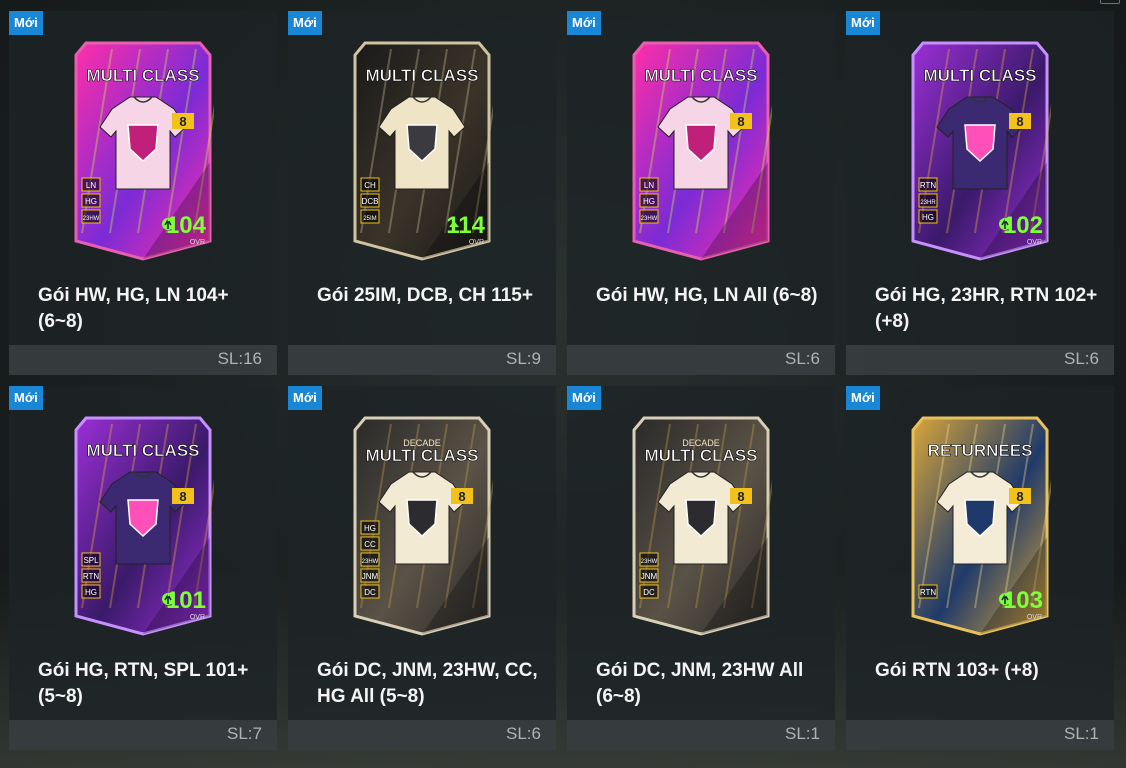 Image resolution: width=1126 pixels, height=768 pixels. I want to click on ovr-value: 104, so click(186, 225).